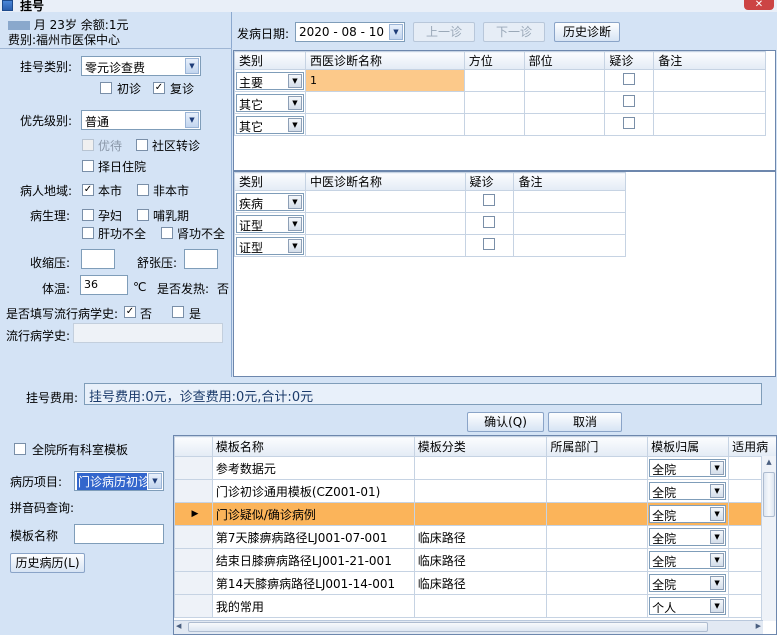 Image resolution: width=777 pixels, height=635 pixels. What do you see at coordinates (385, 80) in the screenshot?
I see `diagnosis-name-cell: 1` at bounding box center [385, 80].